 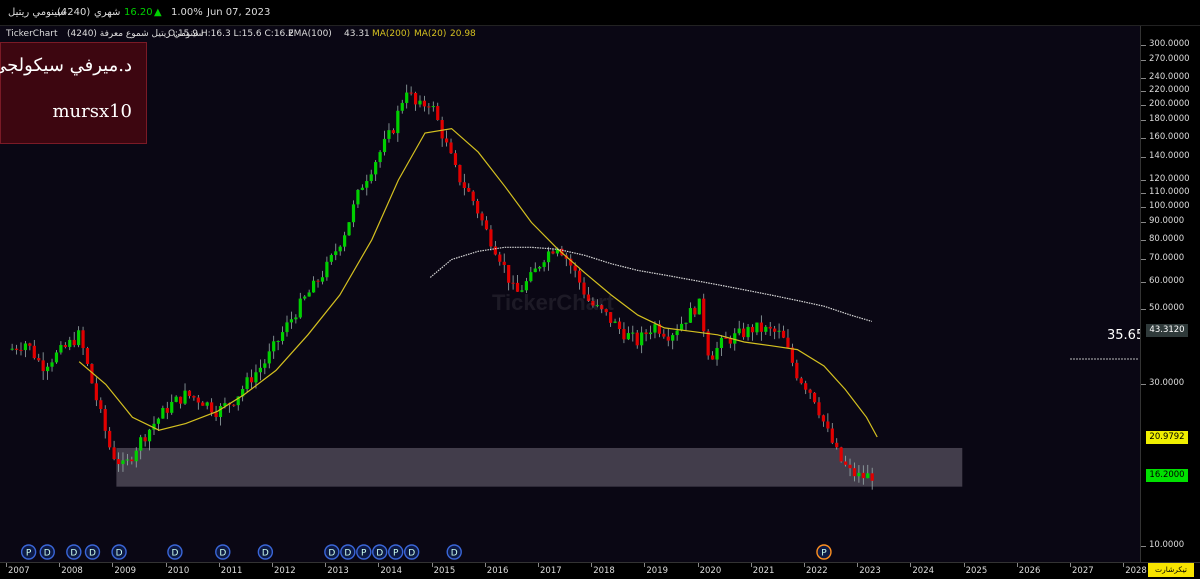 I want to click on author-arabic: د.ميرفي سيكولجي, so click(x=66, y=65).